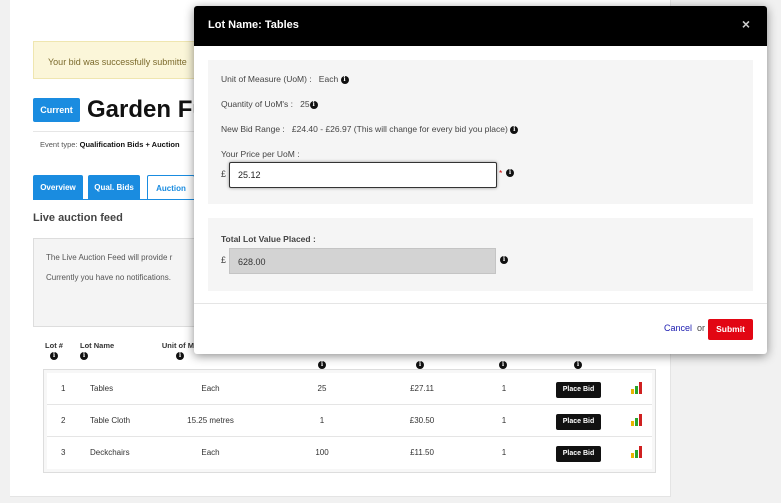  What do you see at coordinates (56, 110) in the screenshot?
I see `status-badge: Current` at bounding box center [56, 110].